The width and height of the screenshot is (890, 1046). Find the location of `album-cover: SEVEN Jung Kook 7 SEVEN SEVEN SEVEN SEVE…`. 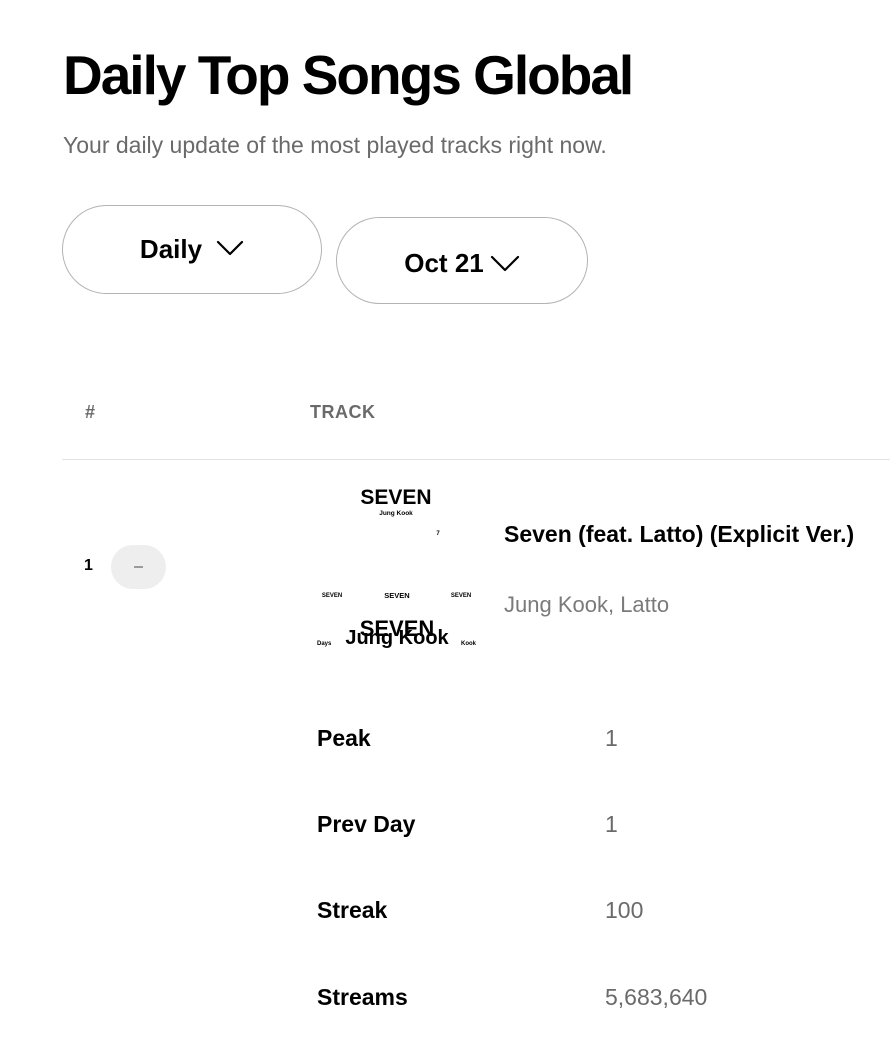

album-cover: SEVEN Jung Kook 7 SEVEN SEVEN SEVEN SEVE… is located at coordinates (396, 566).